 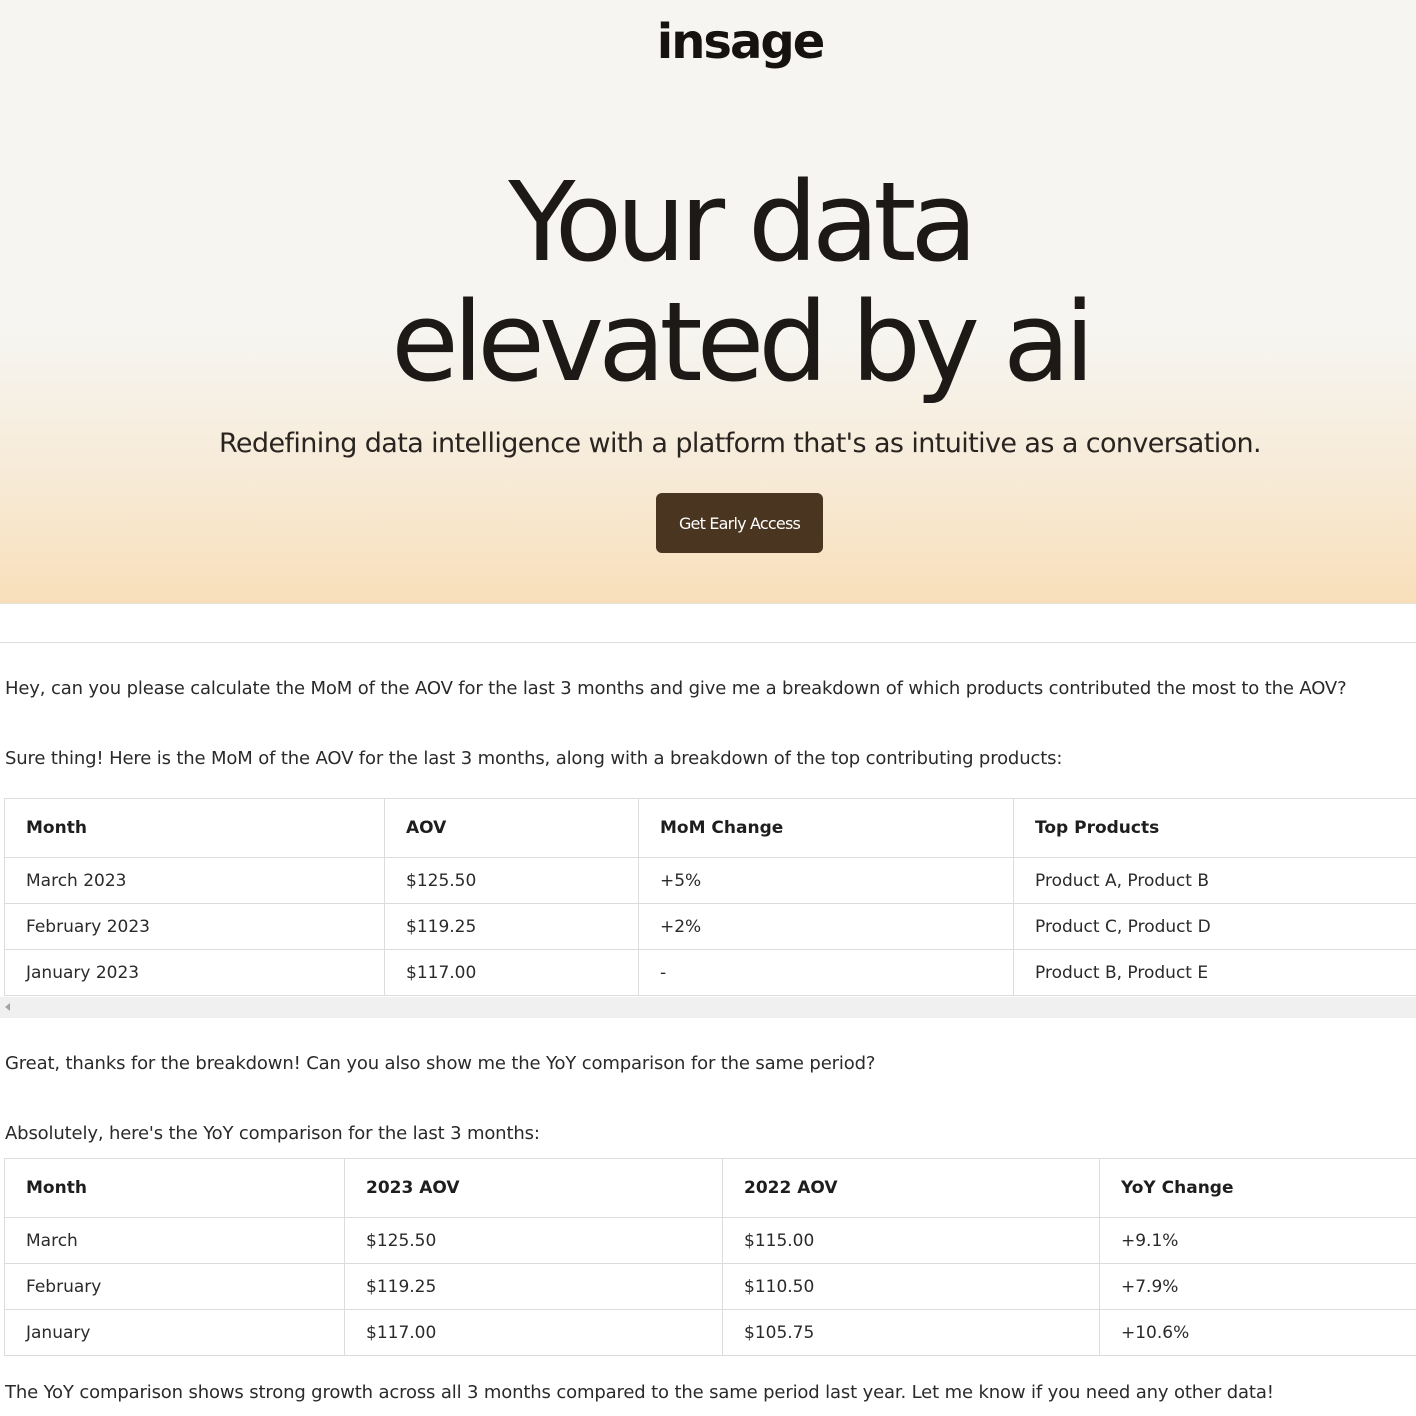 I want to click on headline-line-2: elevated by ai, so click(x=743, y=342).